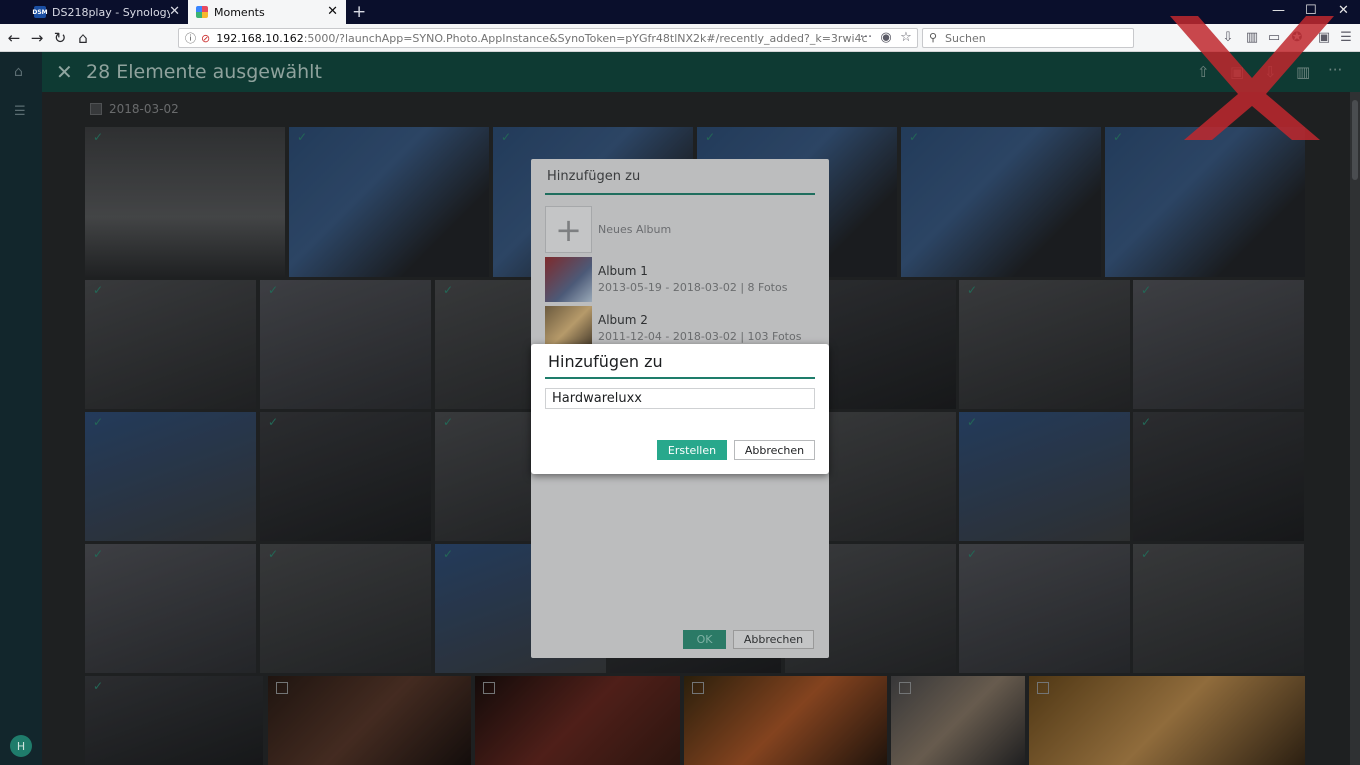 Image resolution: width=1360 pixels, height=765 pixels. What do you see at coordinates (700, 336) in the screenshot?
I see `album-2-meta: 2011-12-04 - 2018-03-02 | 103 Fotos` at bounding box center [700, 336].